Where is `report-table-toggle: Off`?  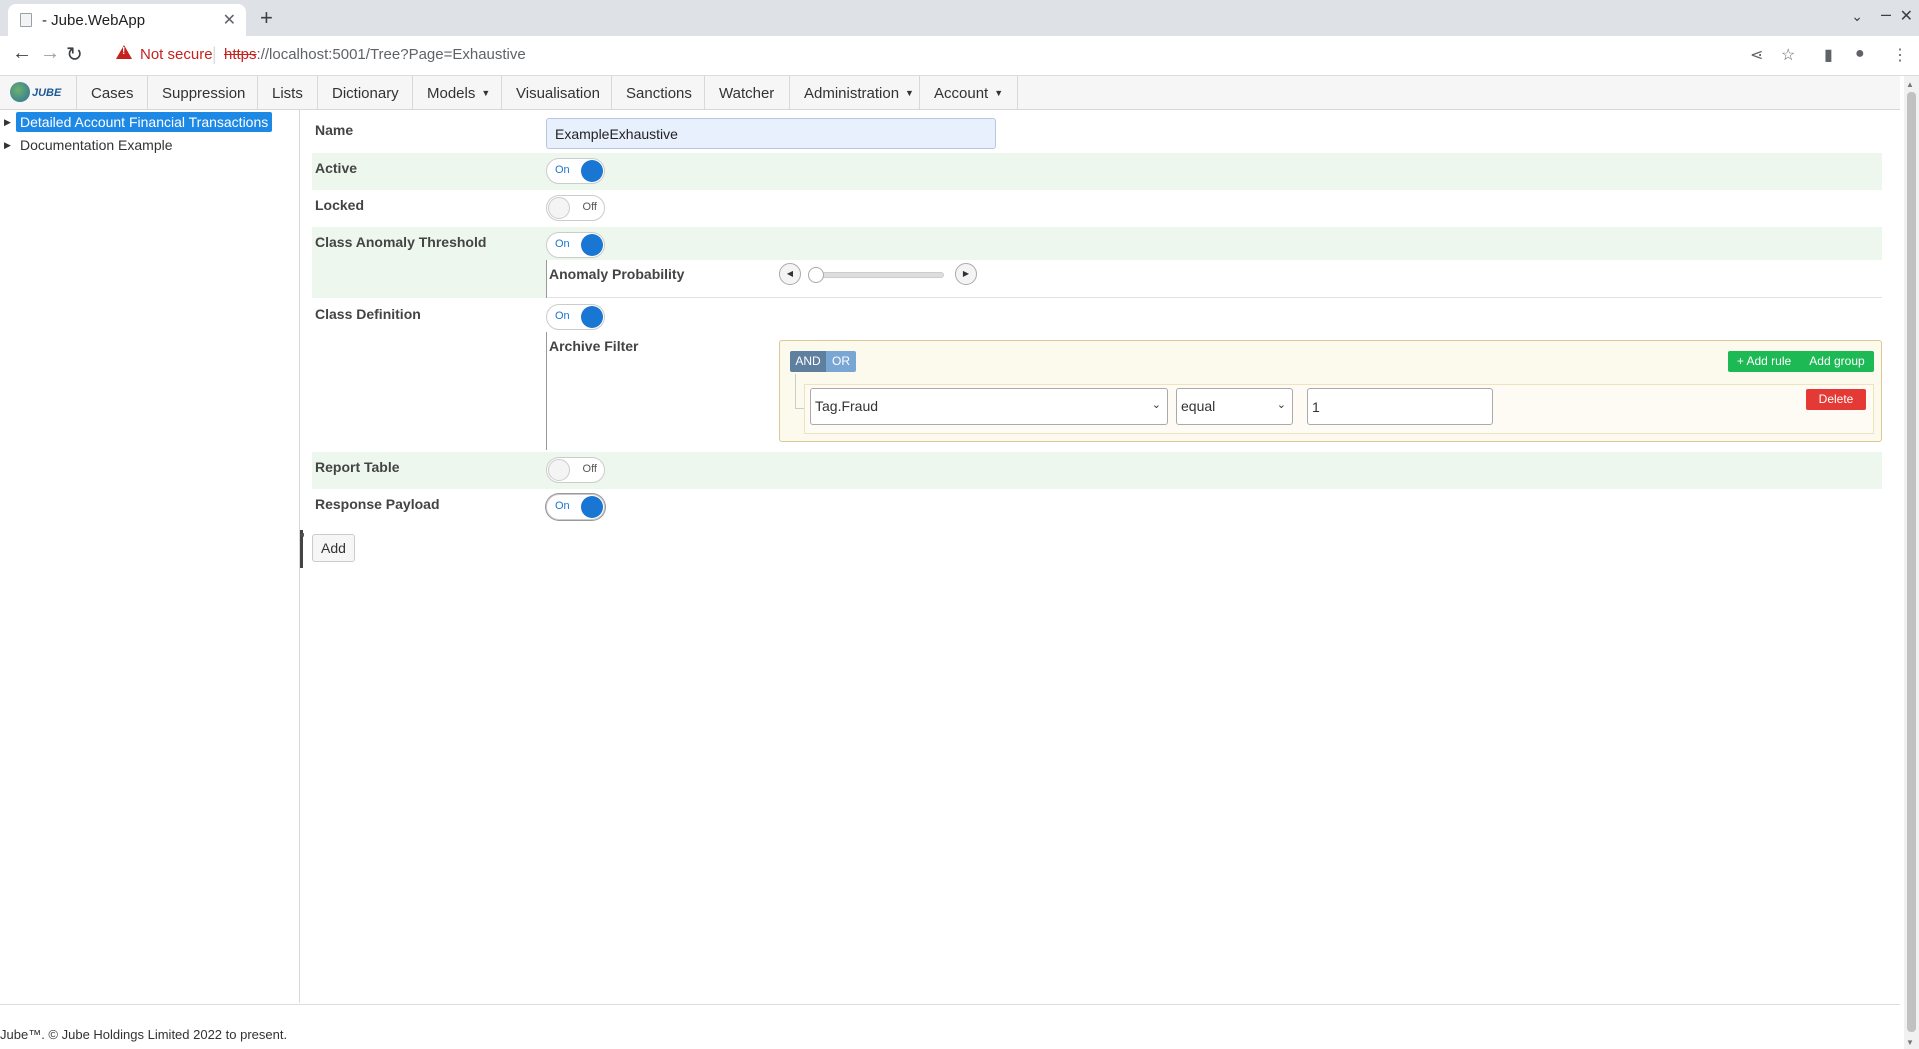
report-table-toggle: Off is located at coordinates (575, 470).